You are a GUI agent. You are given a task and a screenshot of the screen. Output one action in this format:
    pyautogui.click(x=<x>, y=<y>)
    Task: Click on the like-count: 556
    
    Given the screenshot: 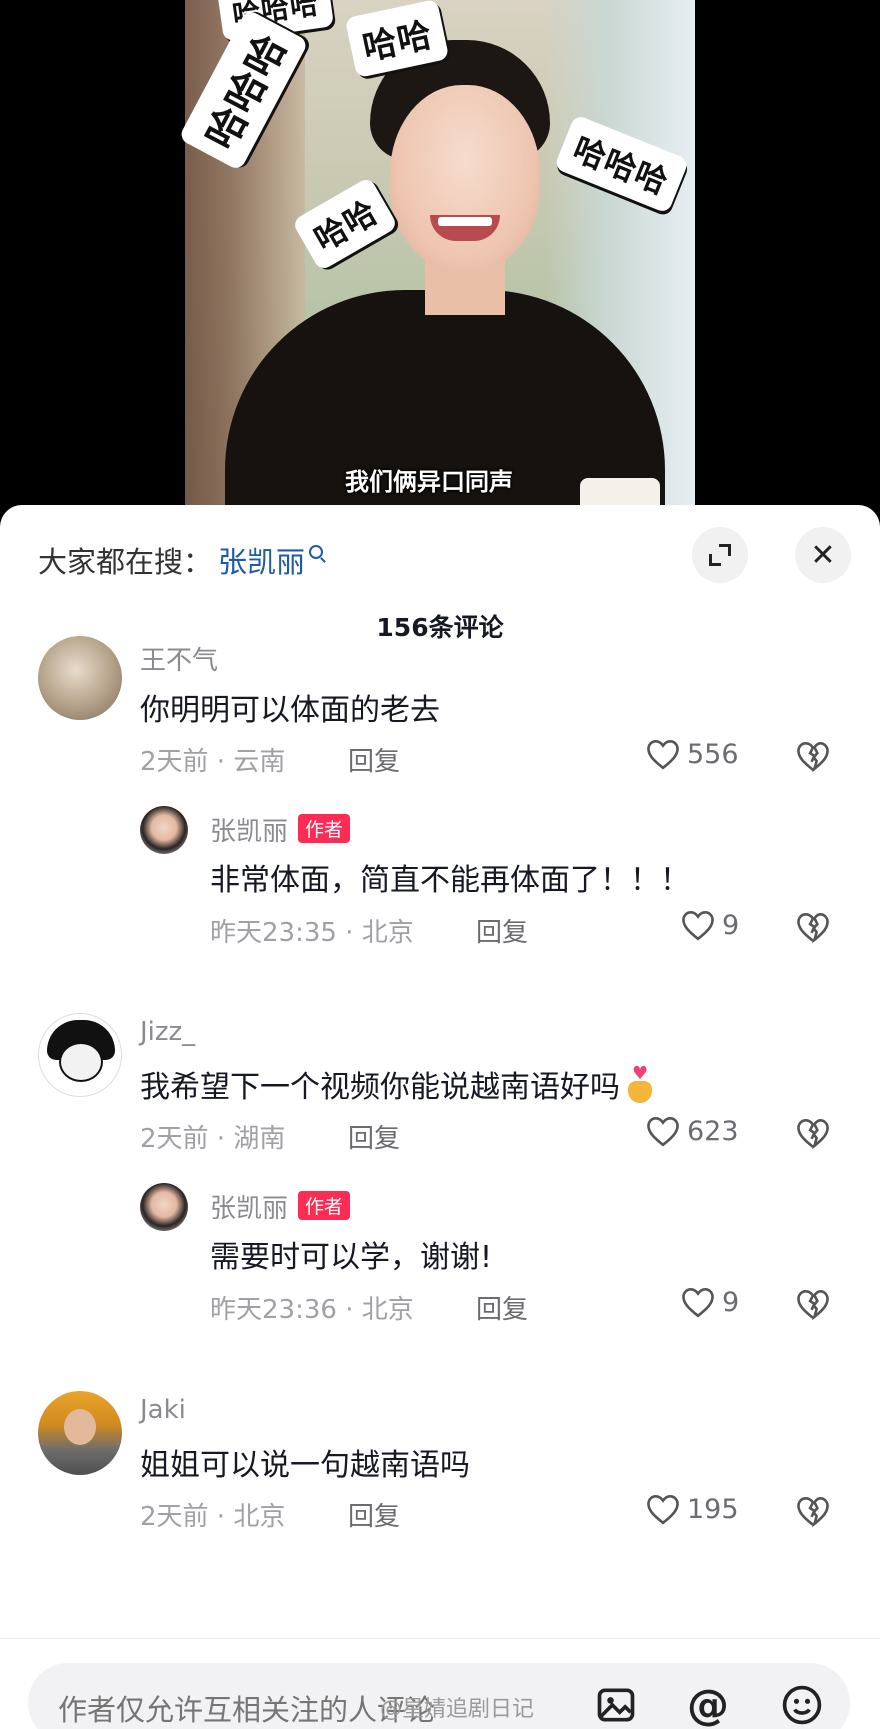 What is the action you would take?
    pyautogui.click(x=713, y=754)
    